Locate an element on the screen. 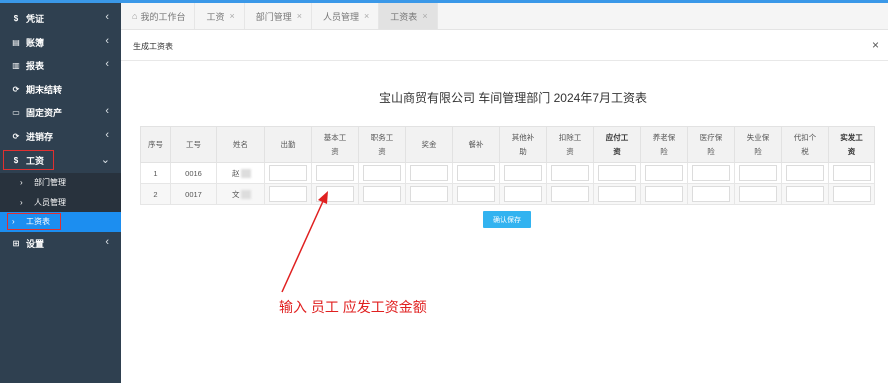 This screenshot has height=383, width=888. sidebar-item-period-end: ⟳ 期末结转 is located at coordinates (60, 90).